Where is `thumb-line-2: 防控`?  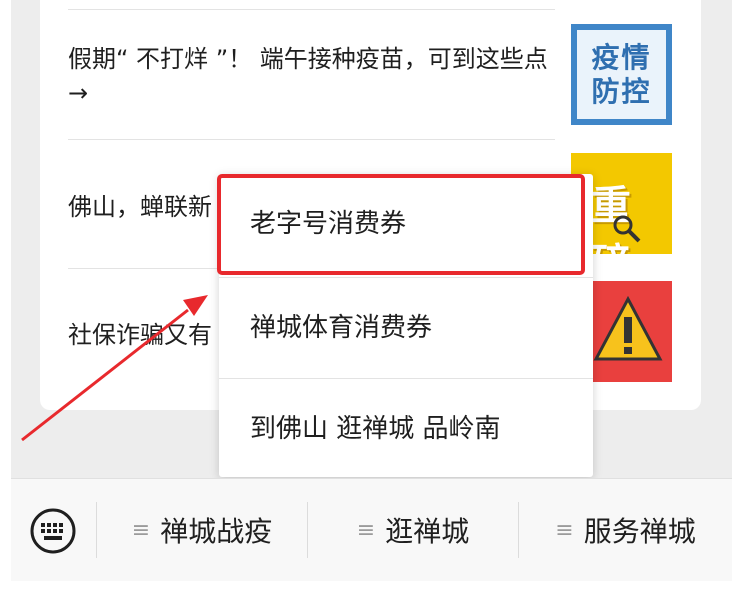 thumb-line-2: 防控 is located at coordinates (621, 91).